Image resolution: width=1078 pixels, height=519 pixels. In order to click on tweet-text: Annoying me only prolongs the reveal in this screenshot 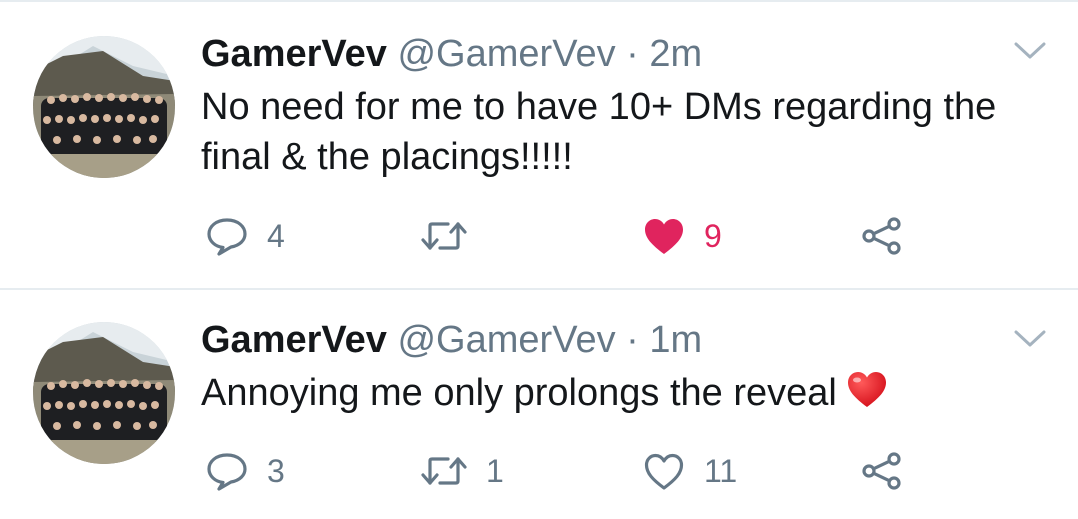, I will do `click(621, 395)`.